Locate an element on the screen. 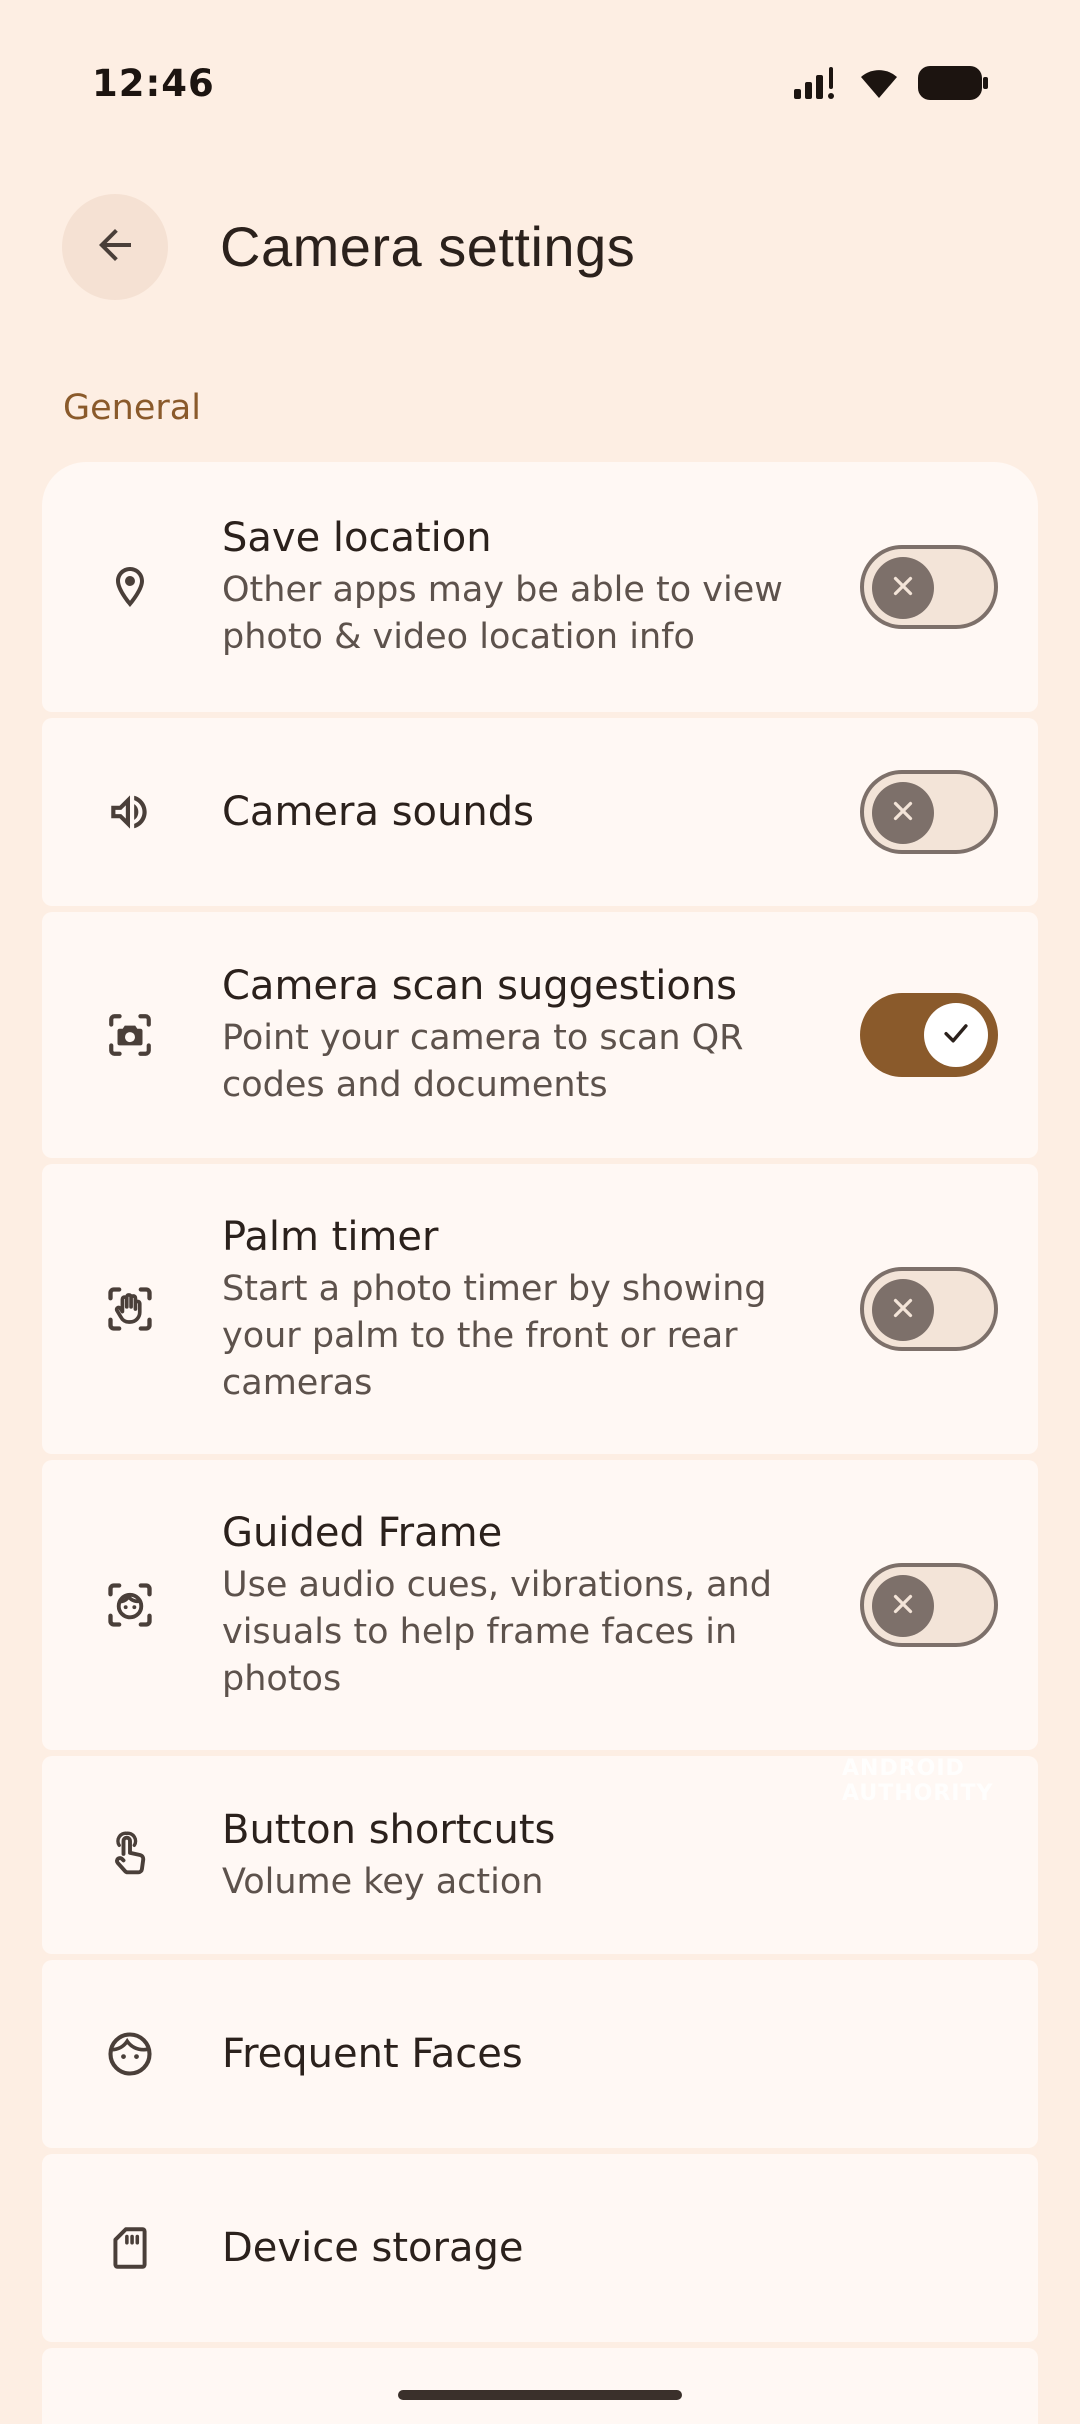  setting-title: Frequent Faces is located at coordinates (372, 2054).